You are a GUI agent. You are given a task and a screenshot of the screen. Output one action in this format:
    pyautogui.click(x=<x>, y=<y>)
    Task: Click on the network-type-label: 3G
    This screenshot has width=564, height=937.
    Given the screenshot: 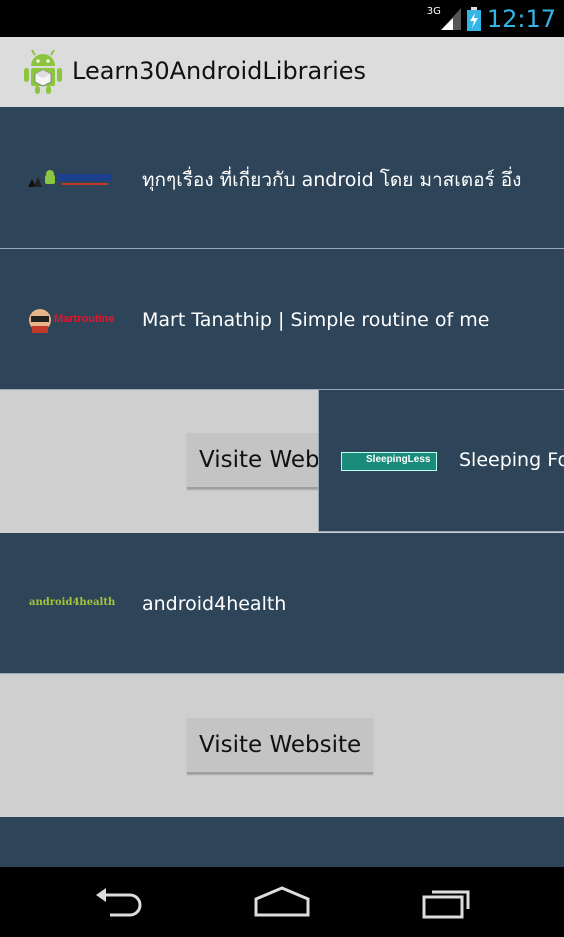 What is the action you would take?
    pyautogui.click(x=433, y=11)
    